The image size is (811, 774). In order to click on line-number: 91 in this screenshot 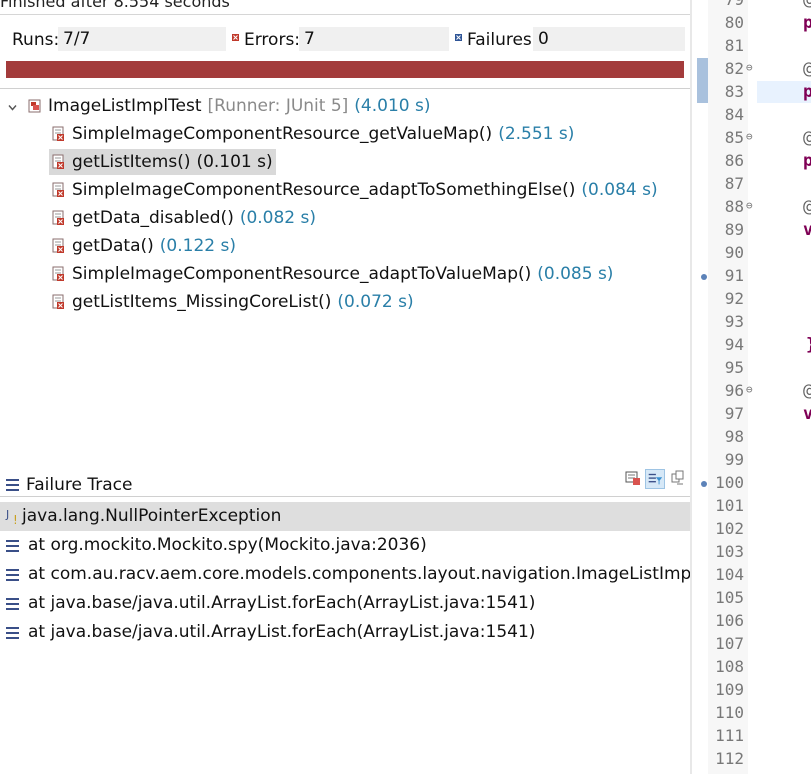, I will do `click(734, 275)`.